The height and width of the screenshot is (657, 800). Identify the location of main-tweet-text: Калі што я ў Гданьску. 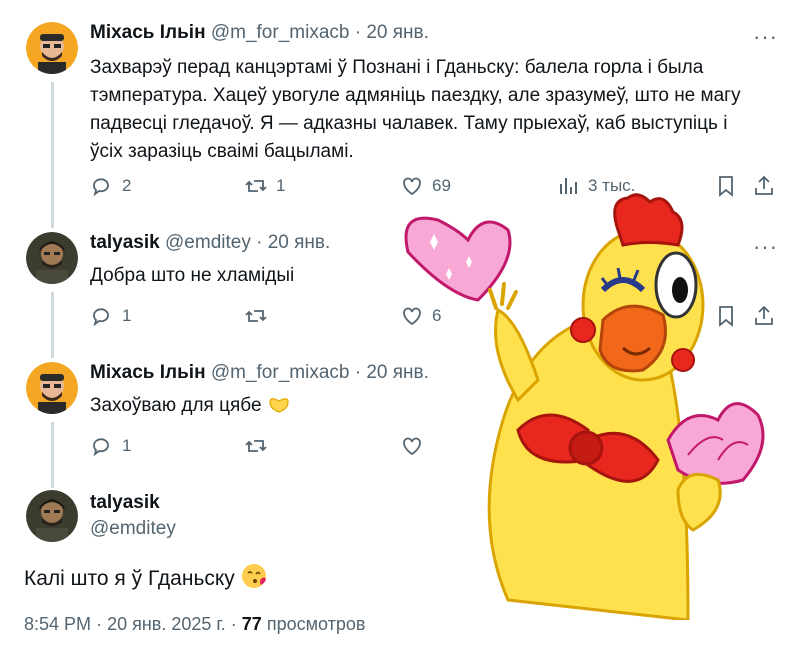
(145, 577).